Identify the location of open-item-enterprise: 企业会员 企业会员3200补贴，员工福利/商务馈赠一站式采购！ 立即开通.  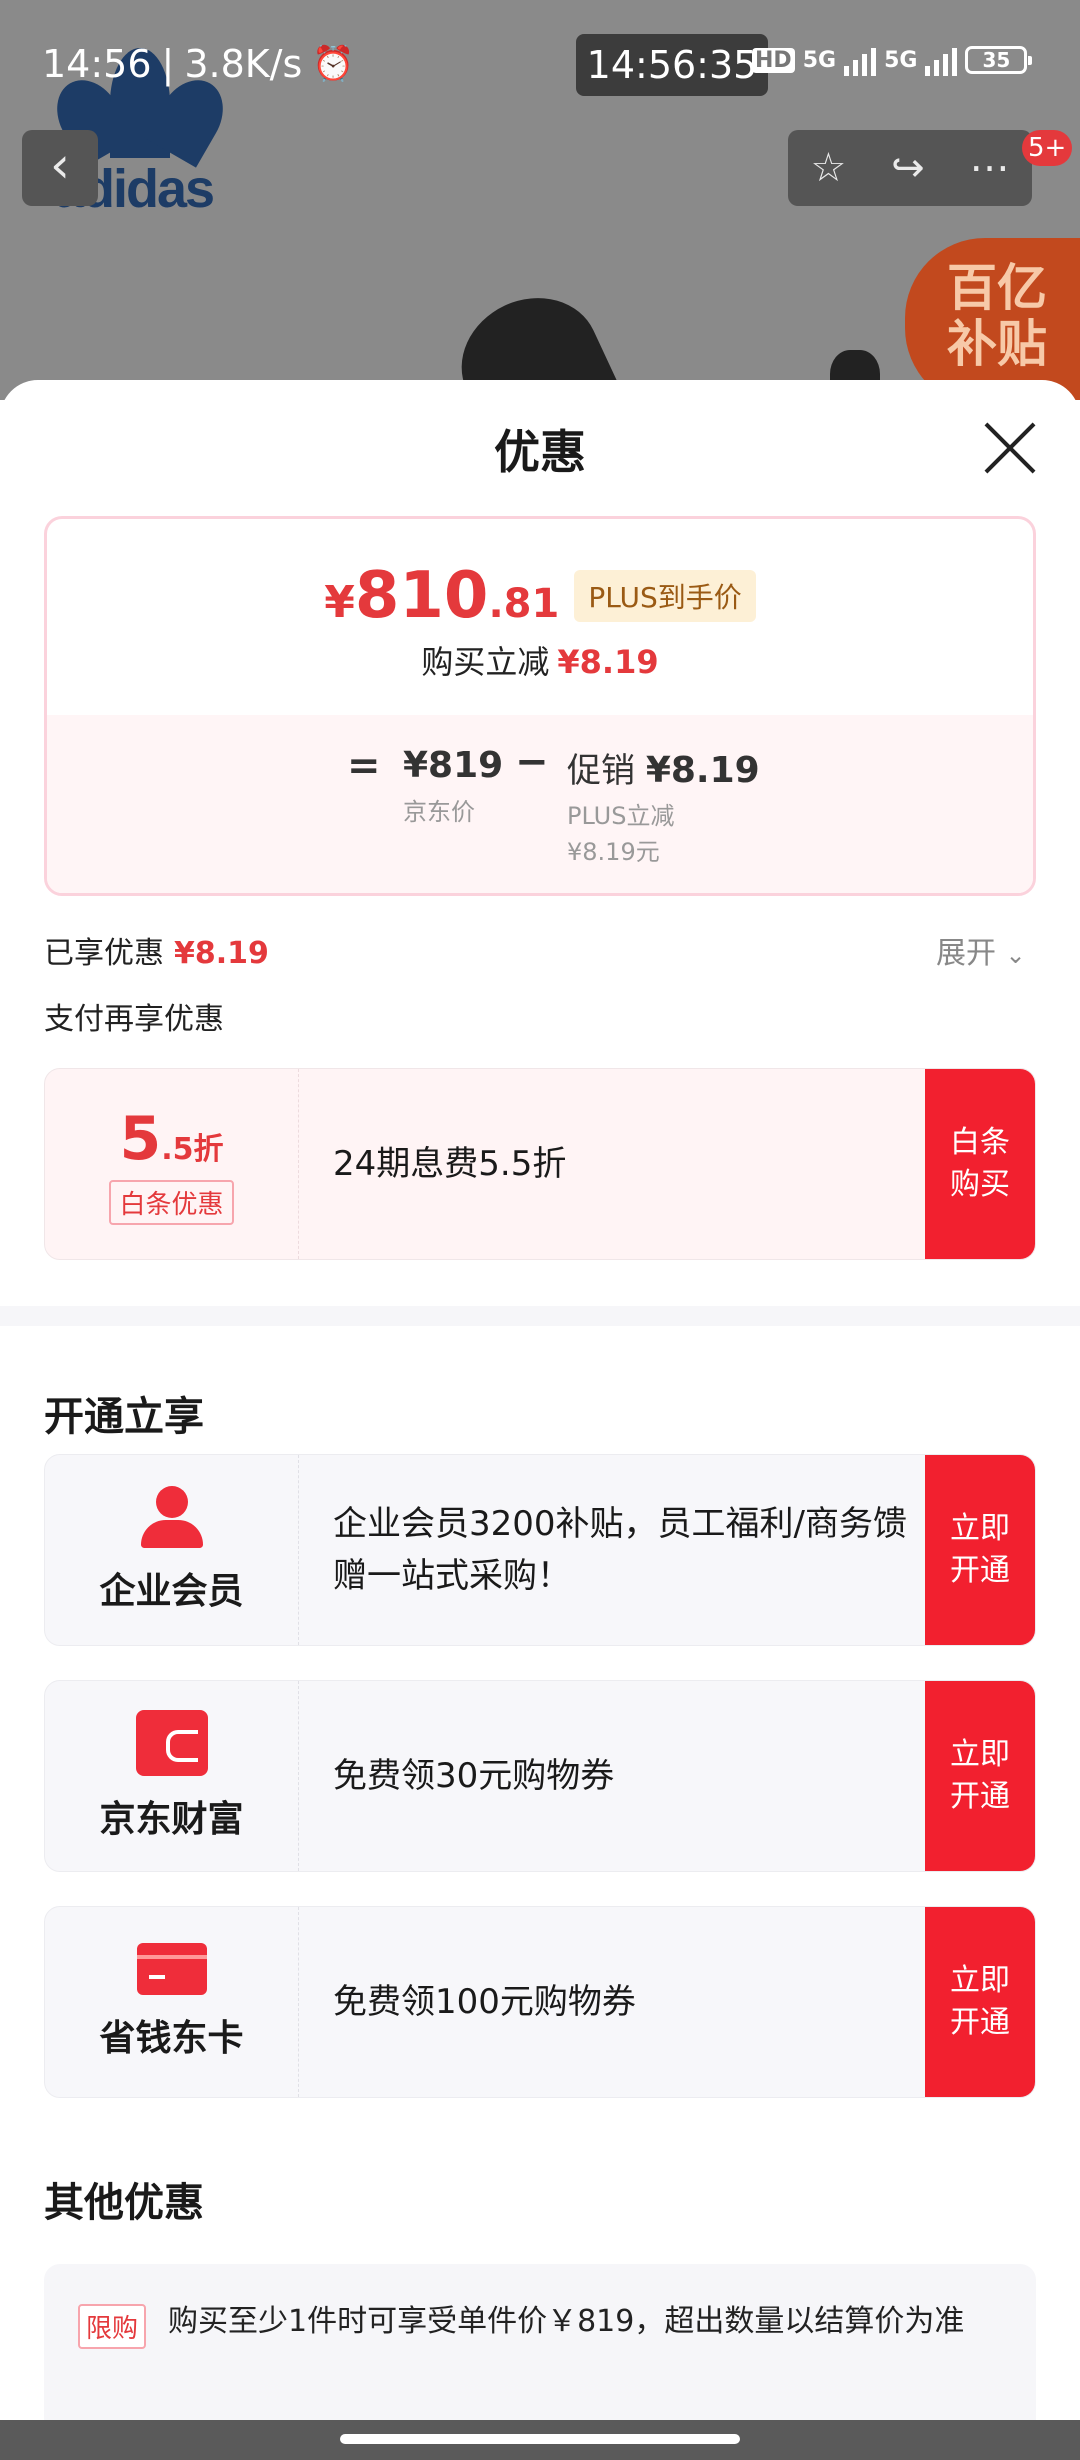
(540, 1550).